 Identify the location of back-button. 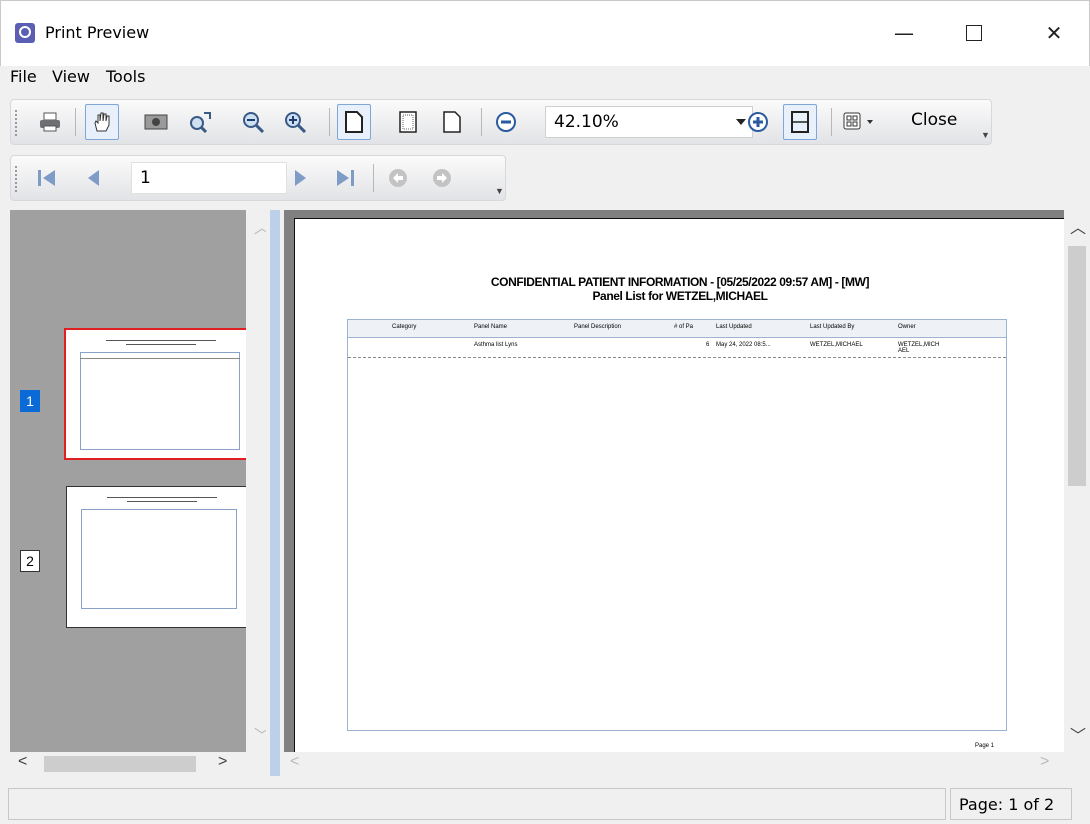
(398, 178).